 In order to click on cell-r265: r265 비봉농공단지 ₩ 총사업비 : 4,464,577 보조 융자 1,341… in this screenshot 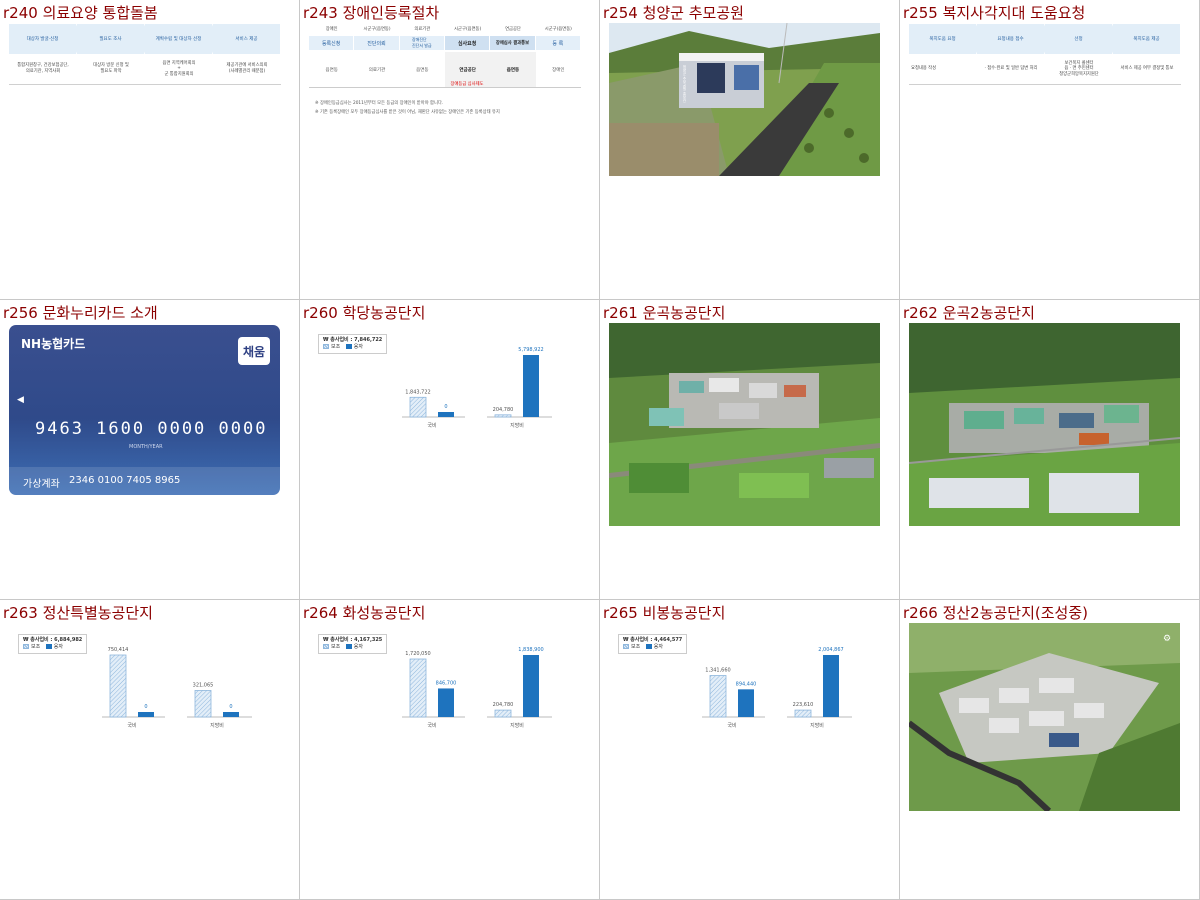, I will do `click(750, 750)`.